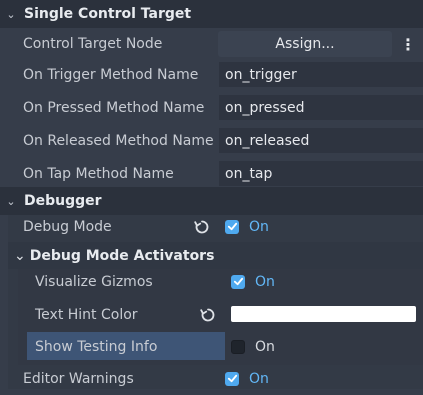  What do you see at coordinates (108, 14) in the screenshot?
I see `section-title: Single Control Target` at bounding box center [108, 14].